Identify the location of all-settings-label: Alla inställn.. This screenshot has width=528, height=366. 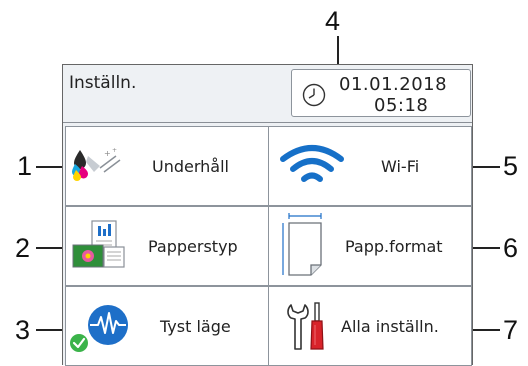
(390, 326).